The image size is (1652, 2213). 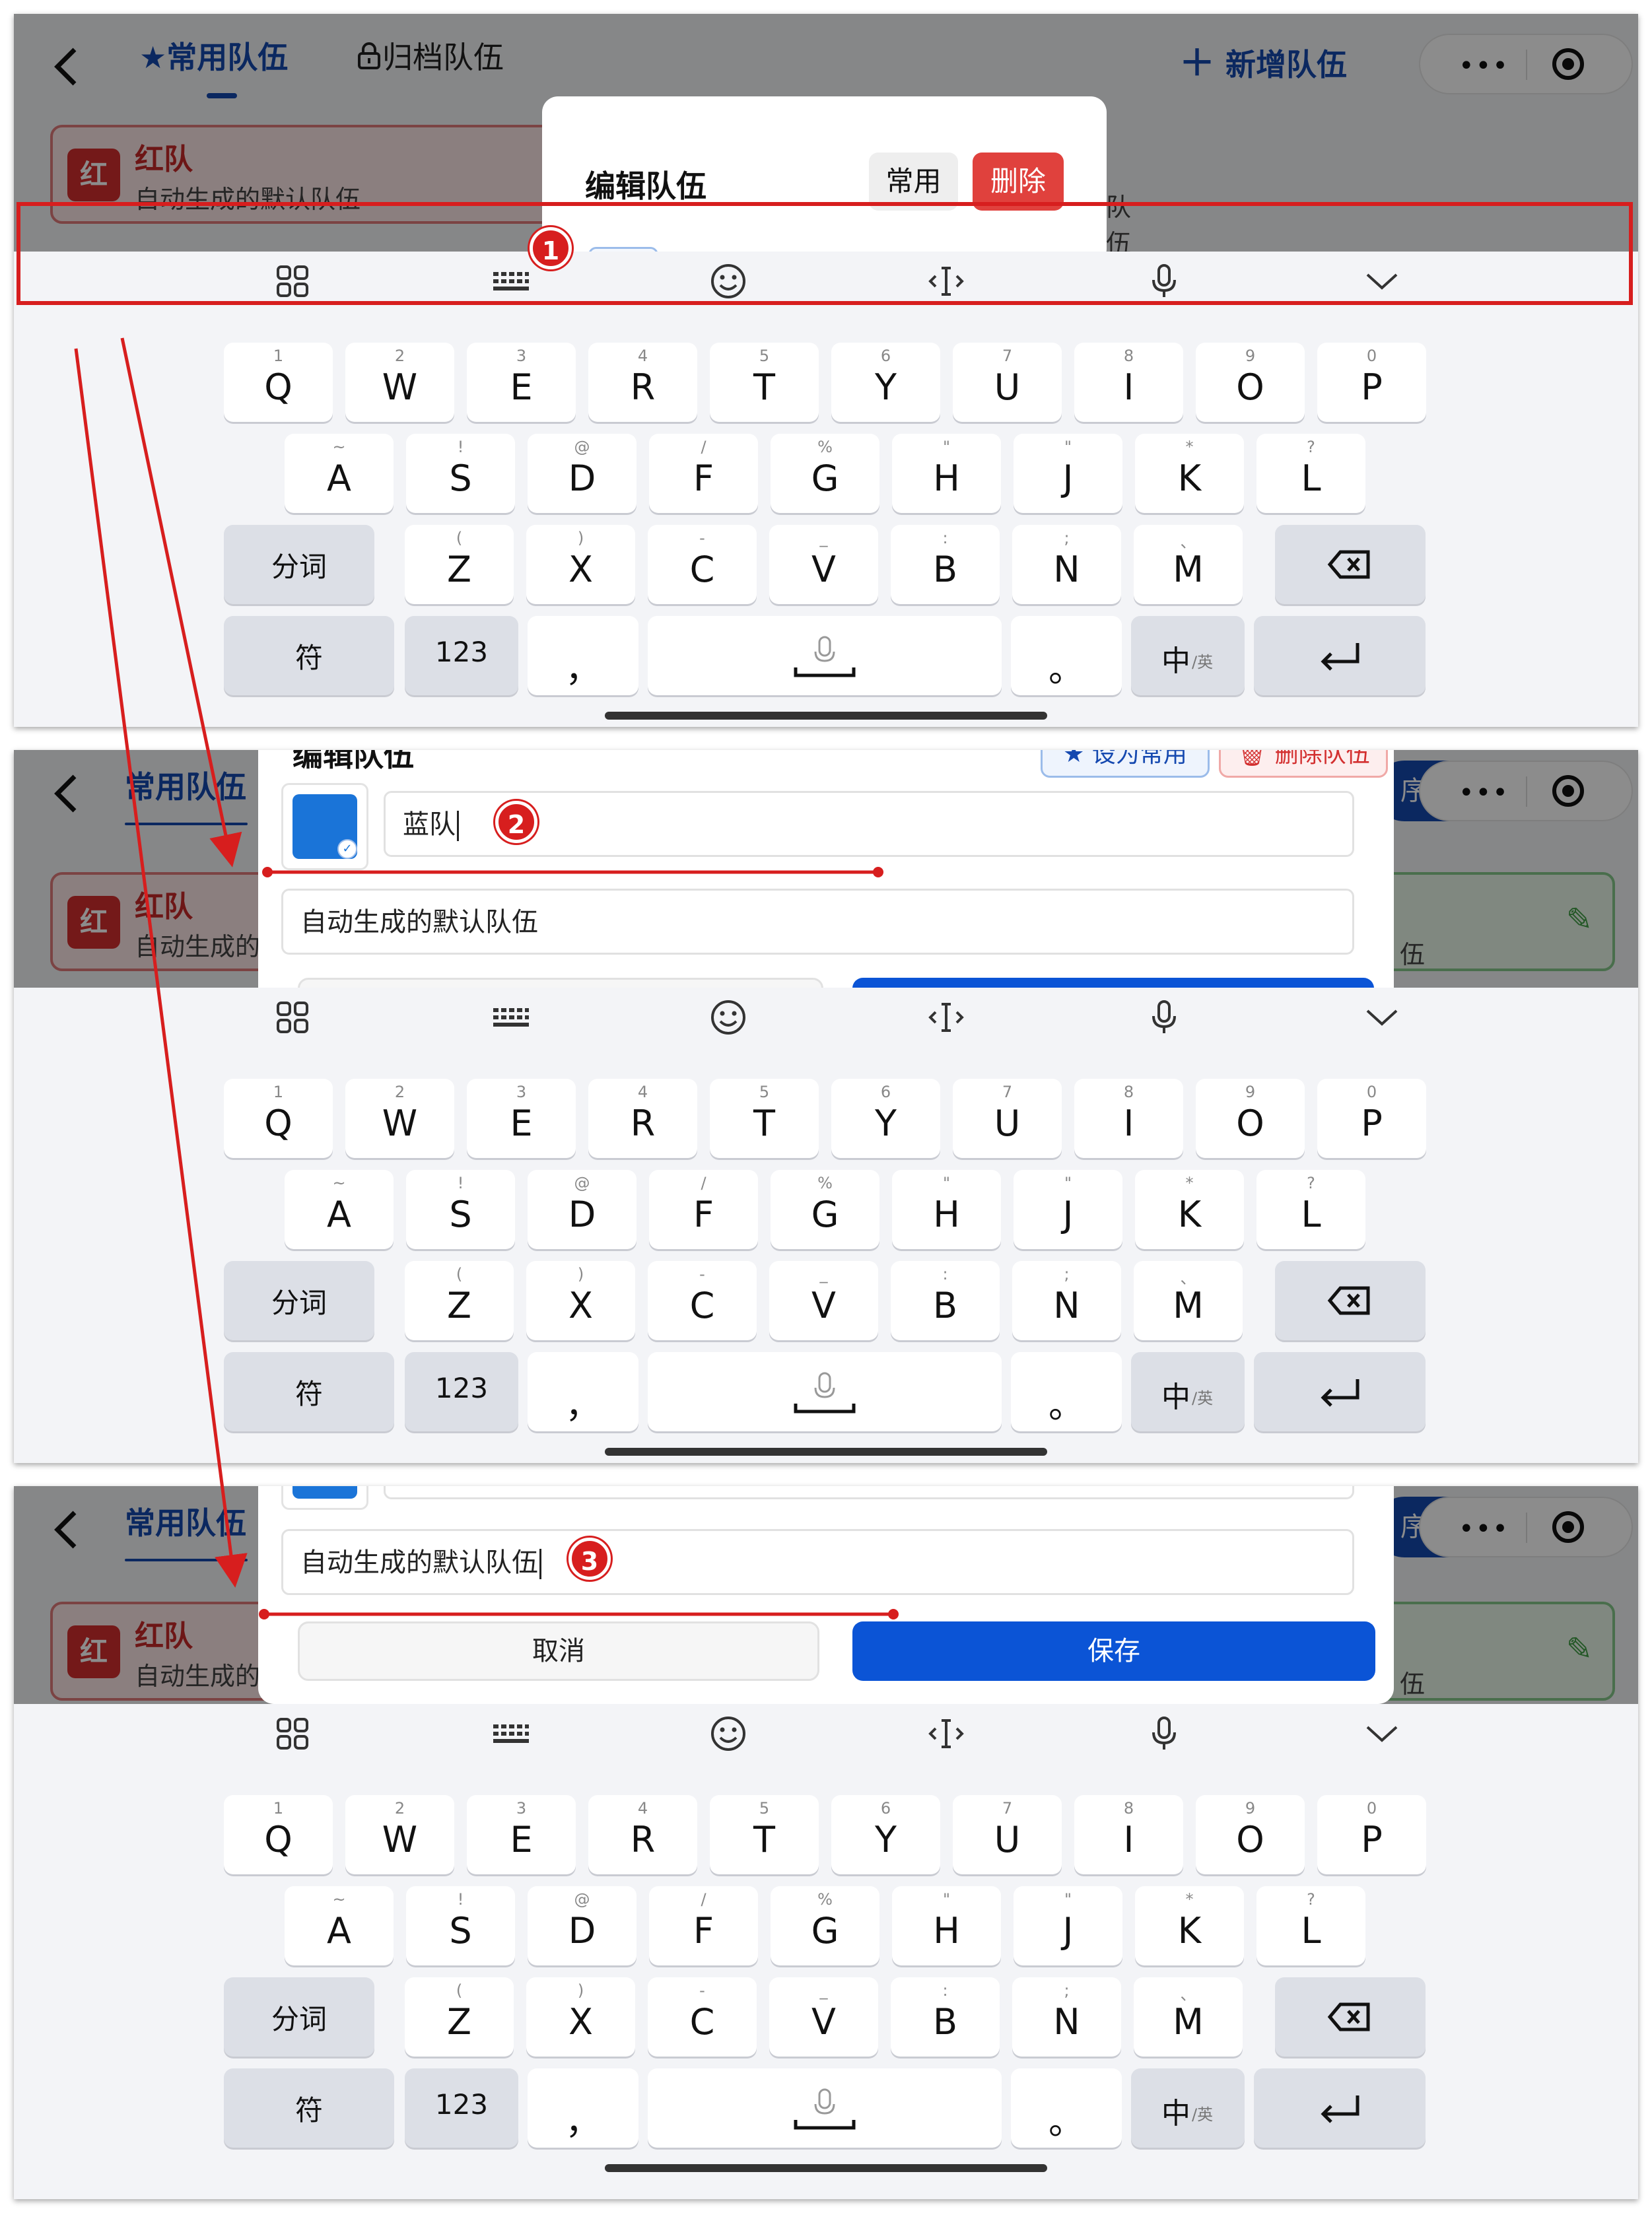 I want to click on color-picker, so click(x=324, y=1498).